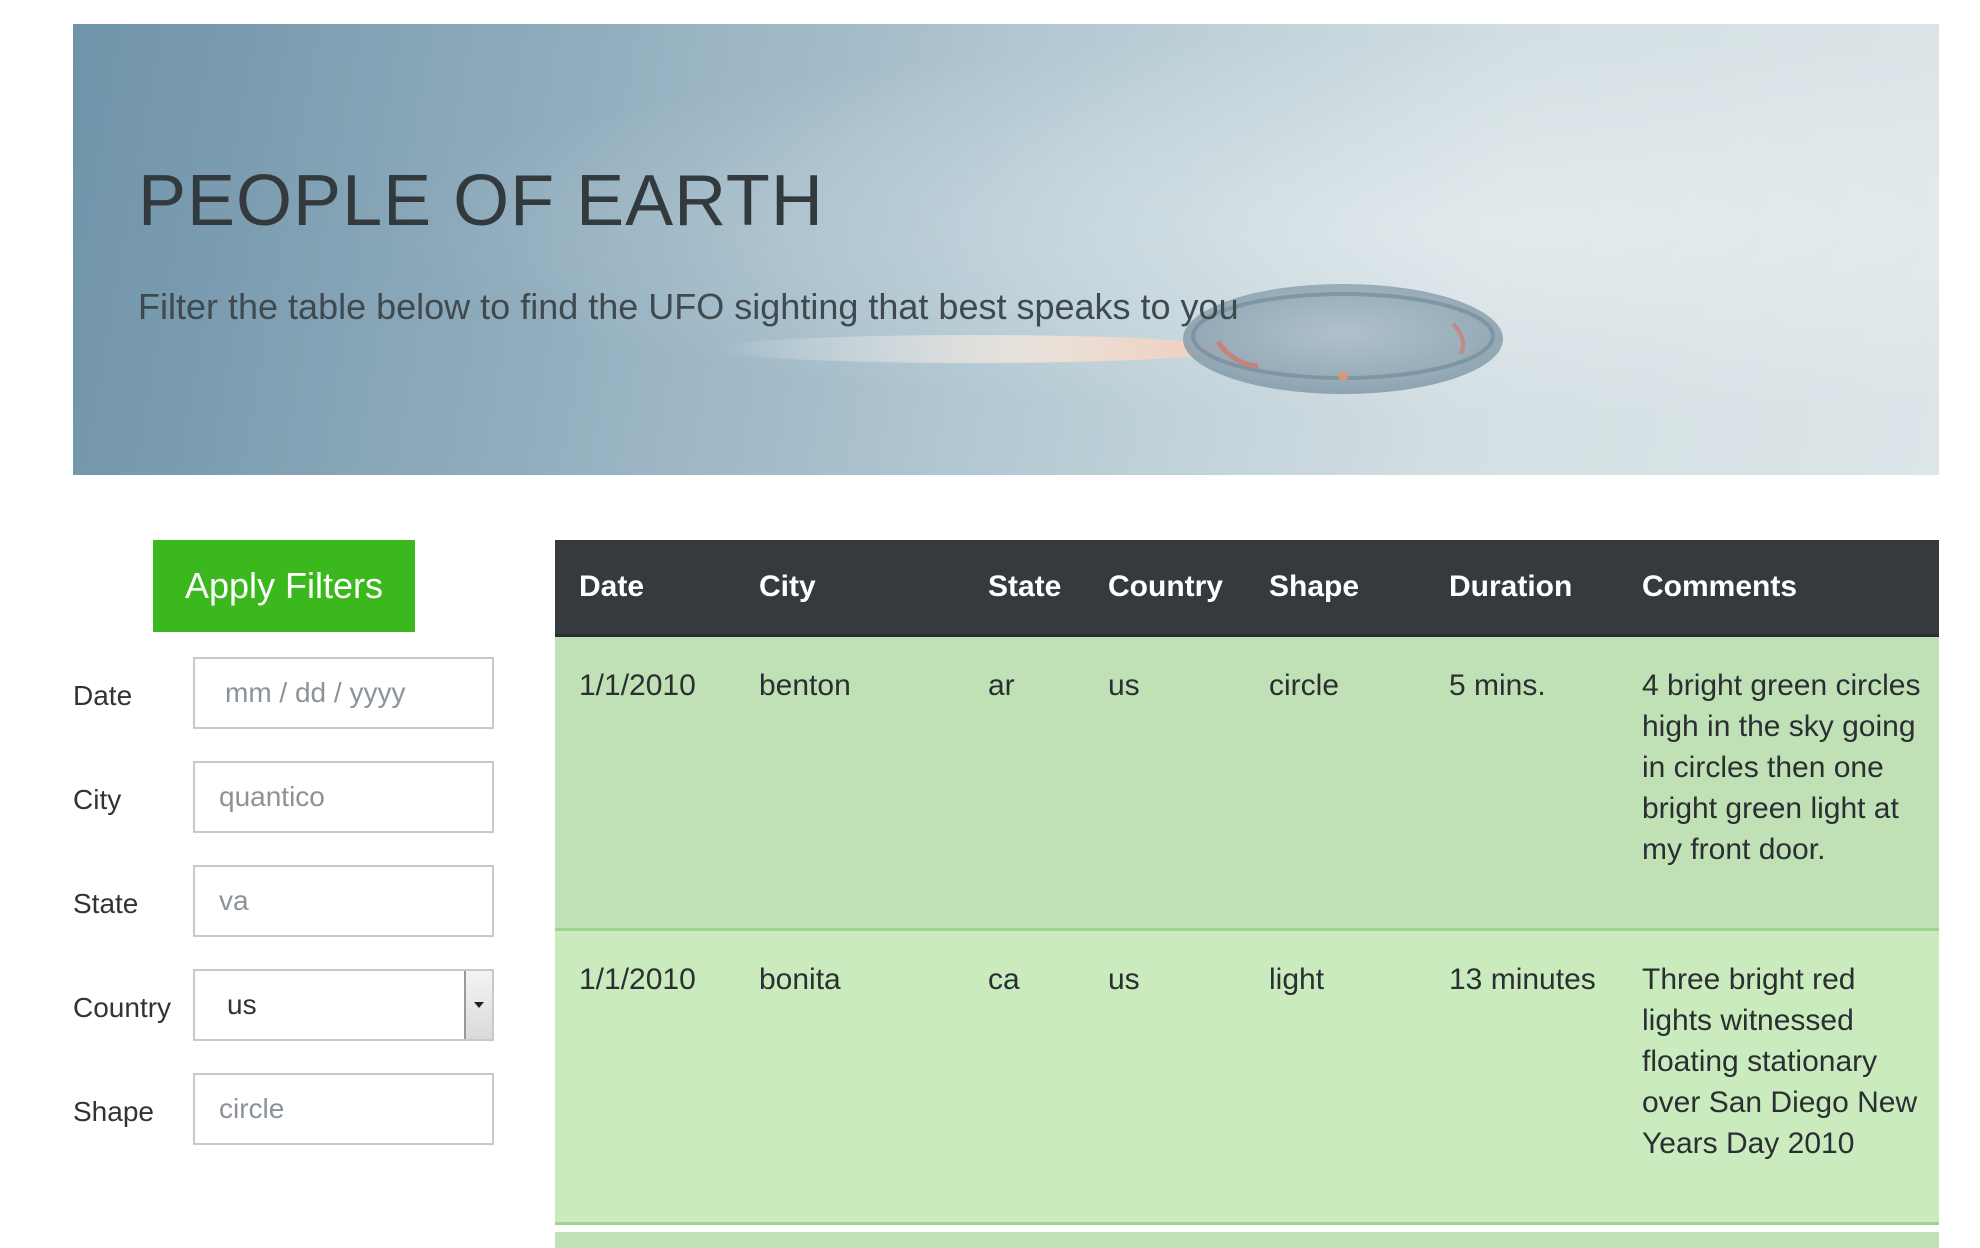 The width and height of the screenshot is (1980, 1248). I want to click on cell-shape: circle, so click(1335, 782).